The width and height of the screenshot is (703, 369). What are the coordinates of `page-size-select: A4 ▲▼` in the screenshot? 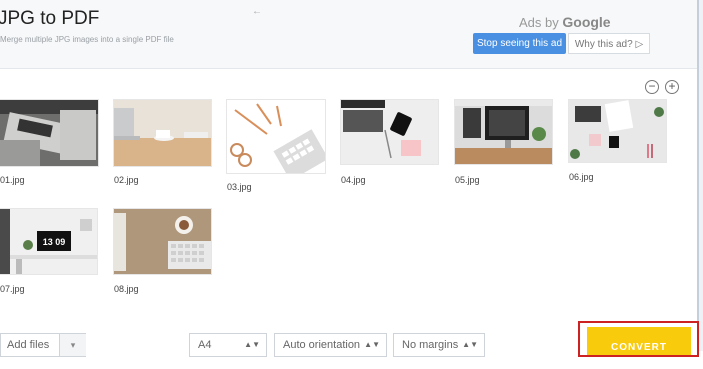 It's located at (228, 345).